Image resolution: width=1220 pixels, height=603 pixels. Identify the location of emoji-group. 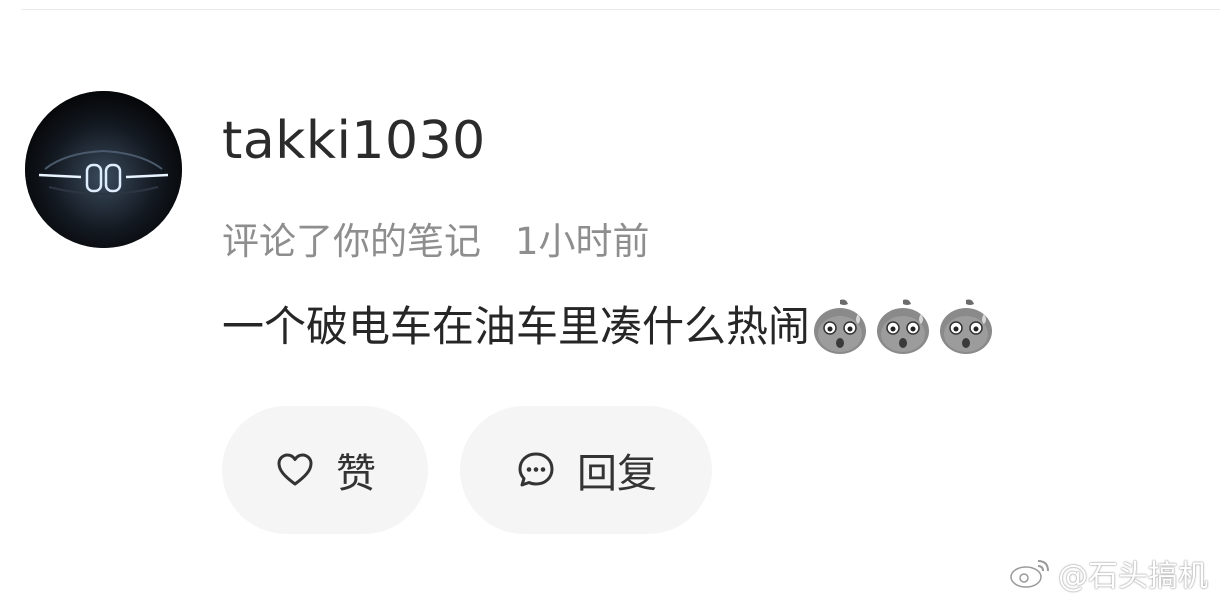
(904, 327).